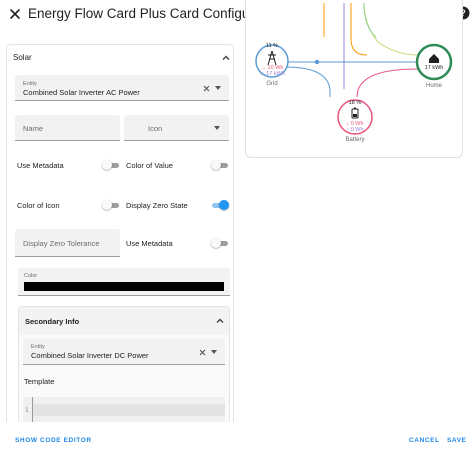  I want to click on display-zero-tolerance-input: Display Zero Tolerance, so click(67, 243).